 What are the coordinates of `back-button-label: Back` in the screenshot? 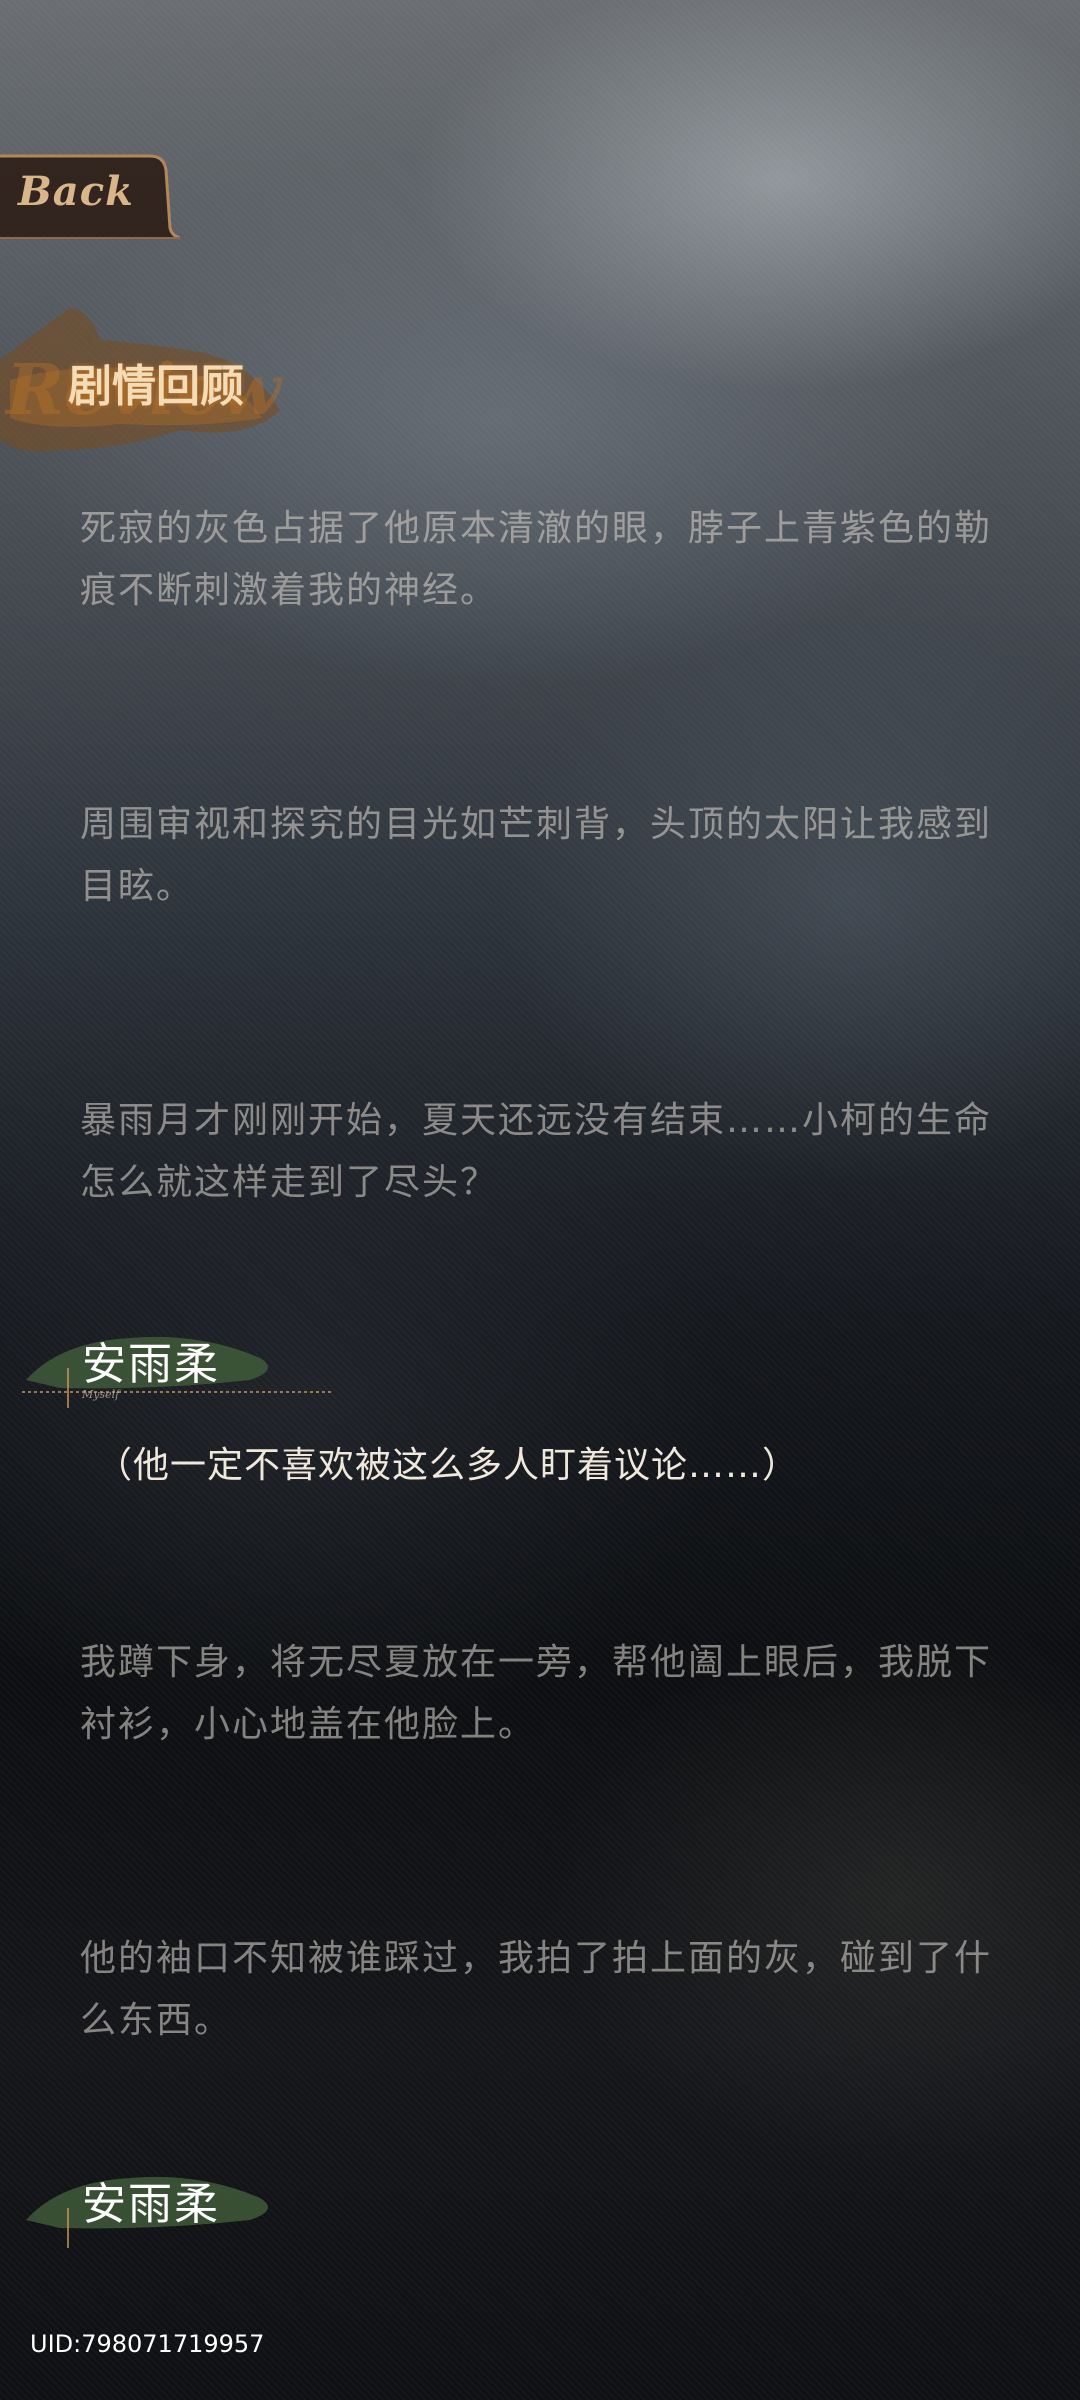 It's located at (76, 191).